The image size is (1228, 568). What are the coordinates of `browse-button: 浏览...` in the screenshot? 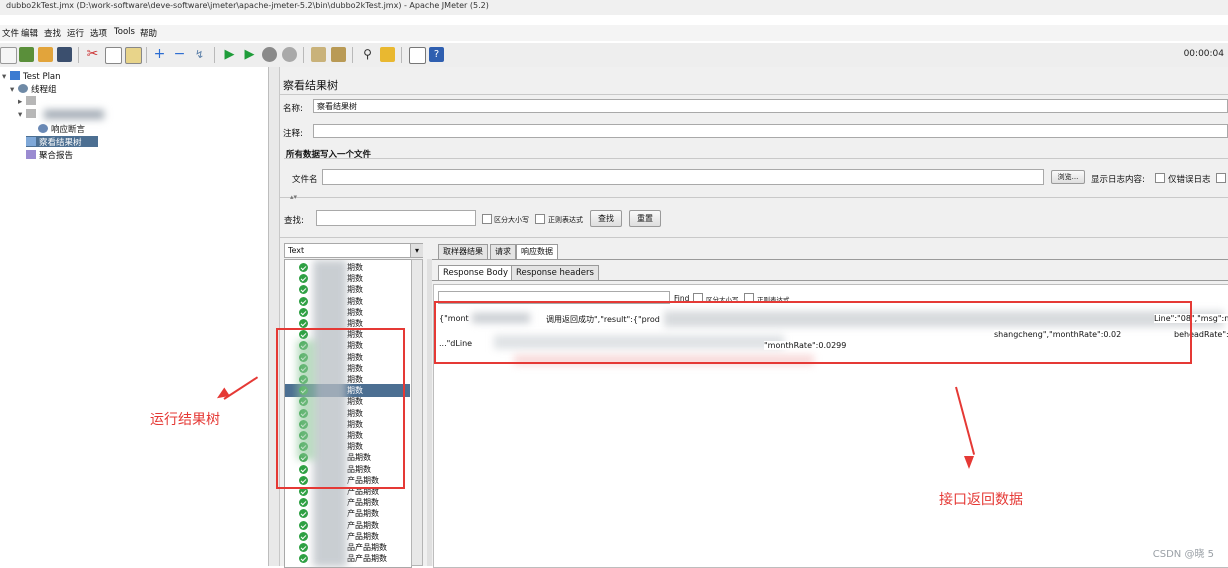 It's located at (1068, 177).